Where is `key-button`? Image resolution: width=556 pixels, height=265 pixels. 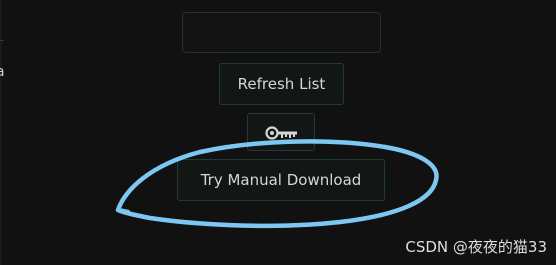 key-button is located at coordinates (281, 132).